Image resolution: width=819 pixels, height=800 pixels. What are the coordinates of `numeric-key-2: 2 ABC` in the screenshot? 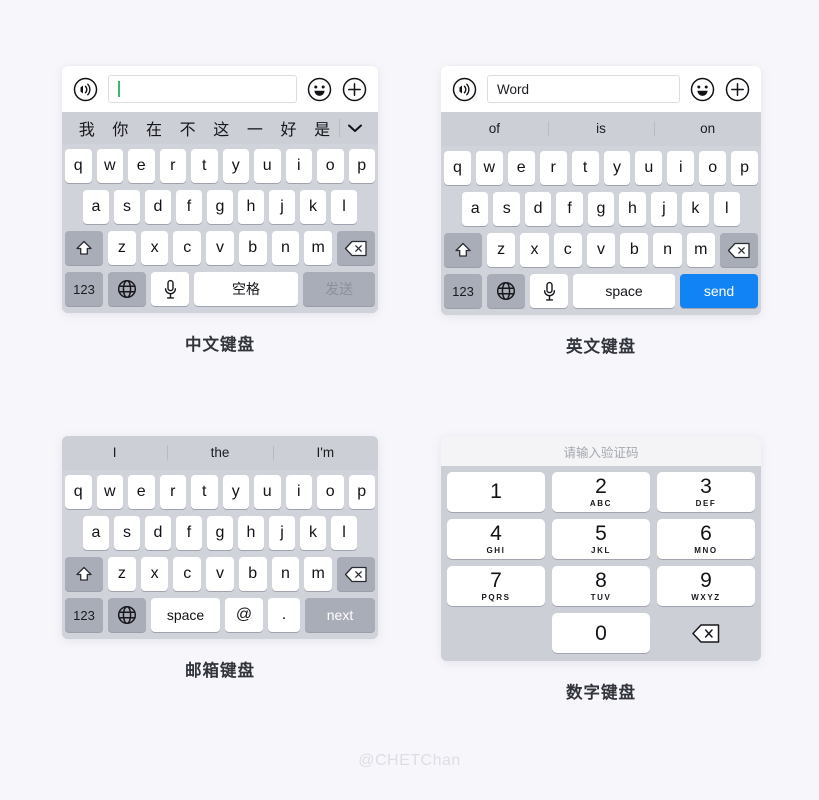 It's located at (601, 492).